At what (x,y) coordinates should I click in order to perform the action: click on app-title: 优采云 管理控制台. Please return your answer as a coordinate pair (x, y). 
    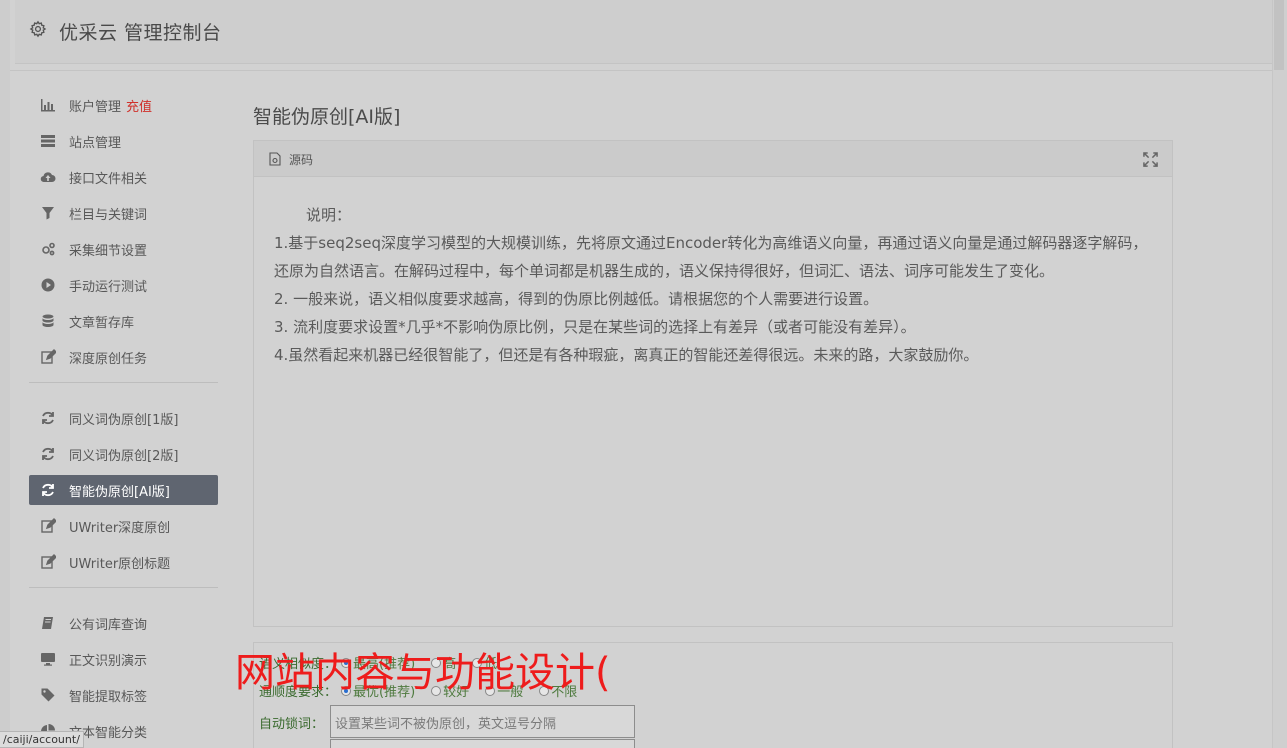
    Looking at the image, I should click on (140, 33).